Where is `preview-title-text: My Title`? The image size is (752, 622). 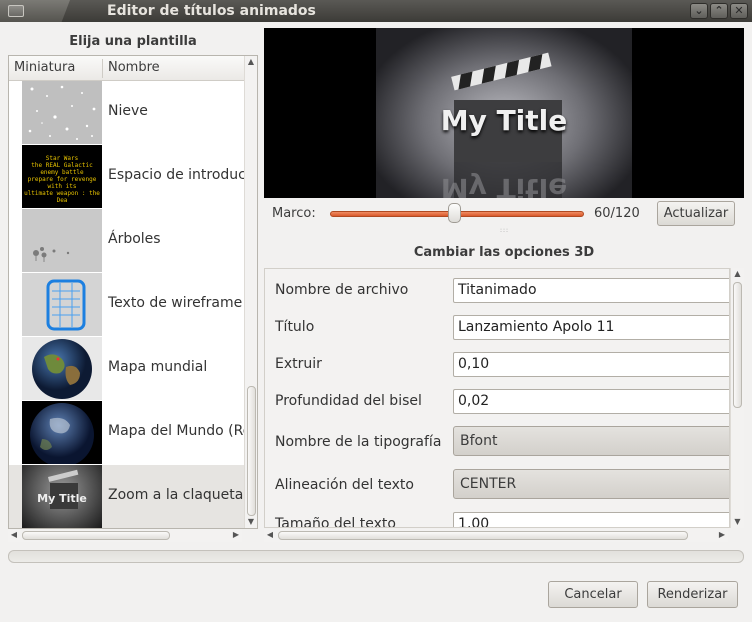 preview-title-text: My Title is located at coordinates (504, 120).